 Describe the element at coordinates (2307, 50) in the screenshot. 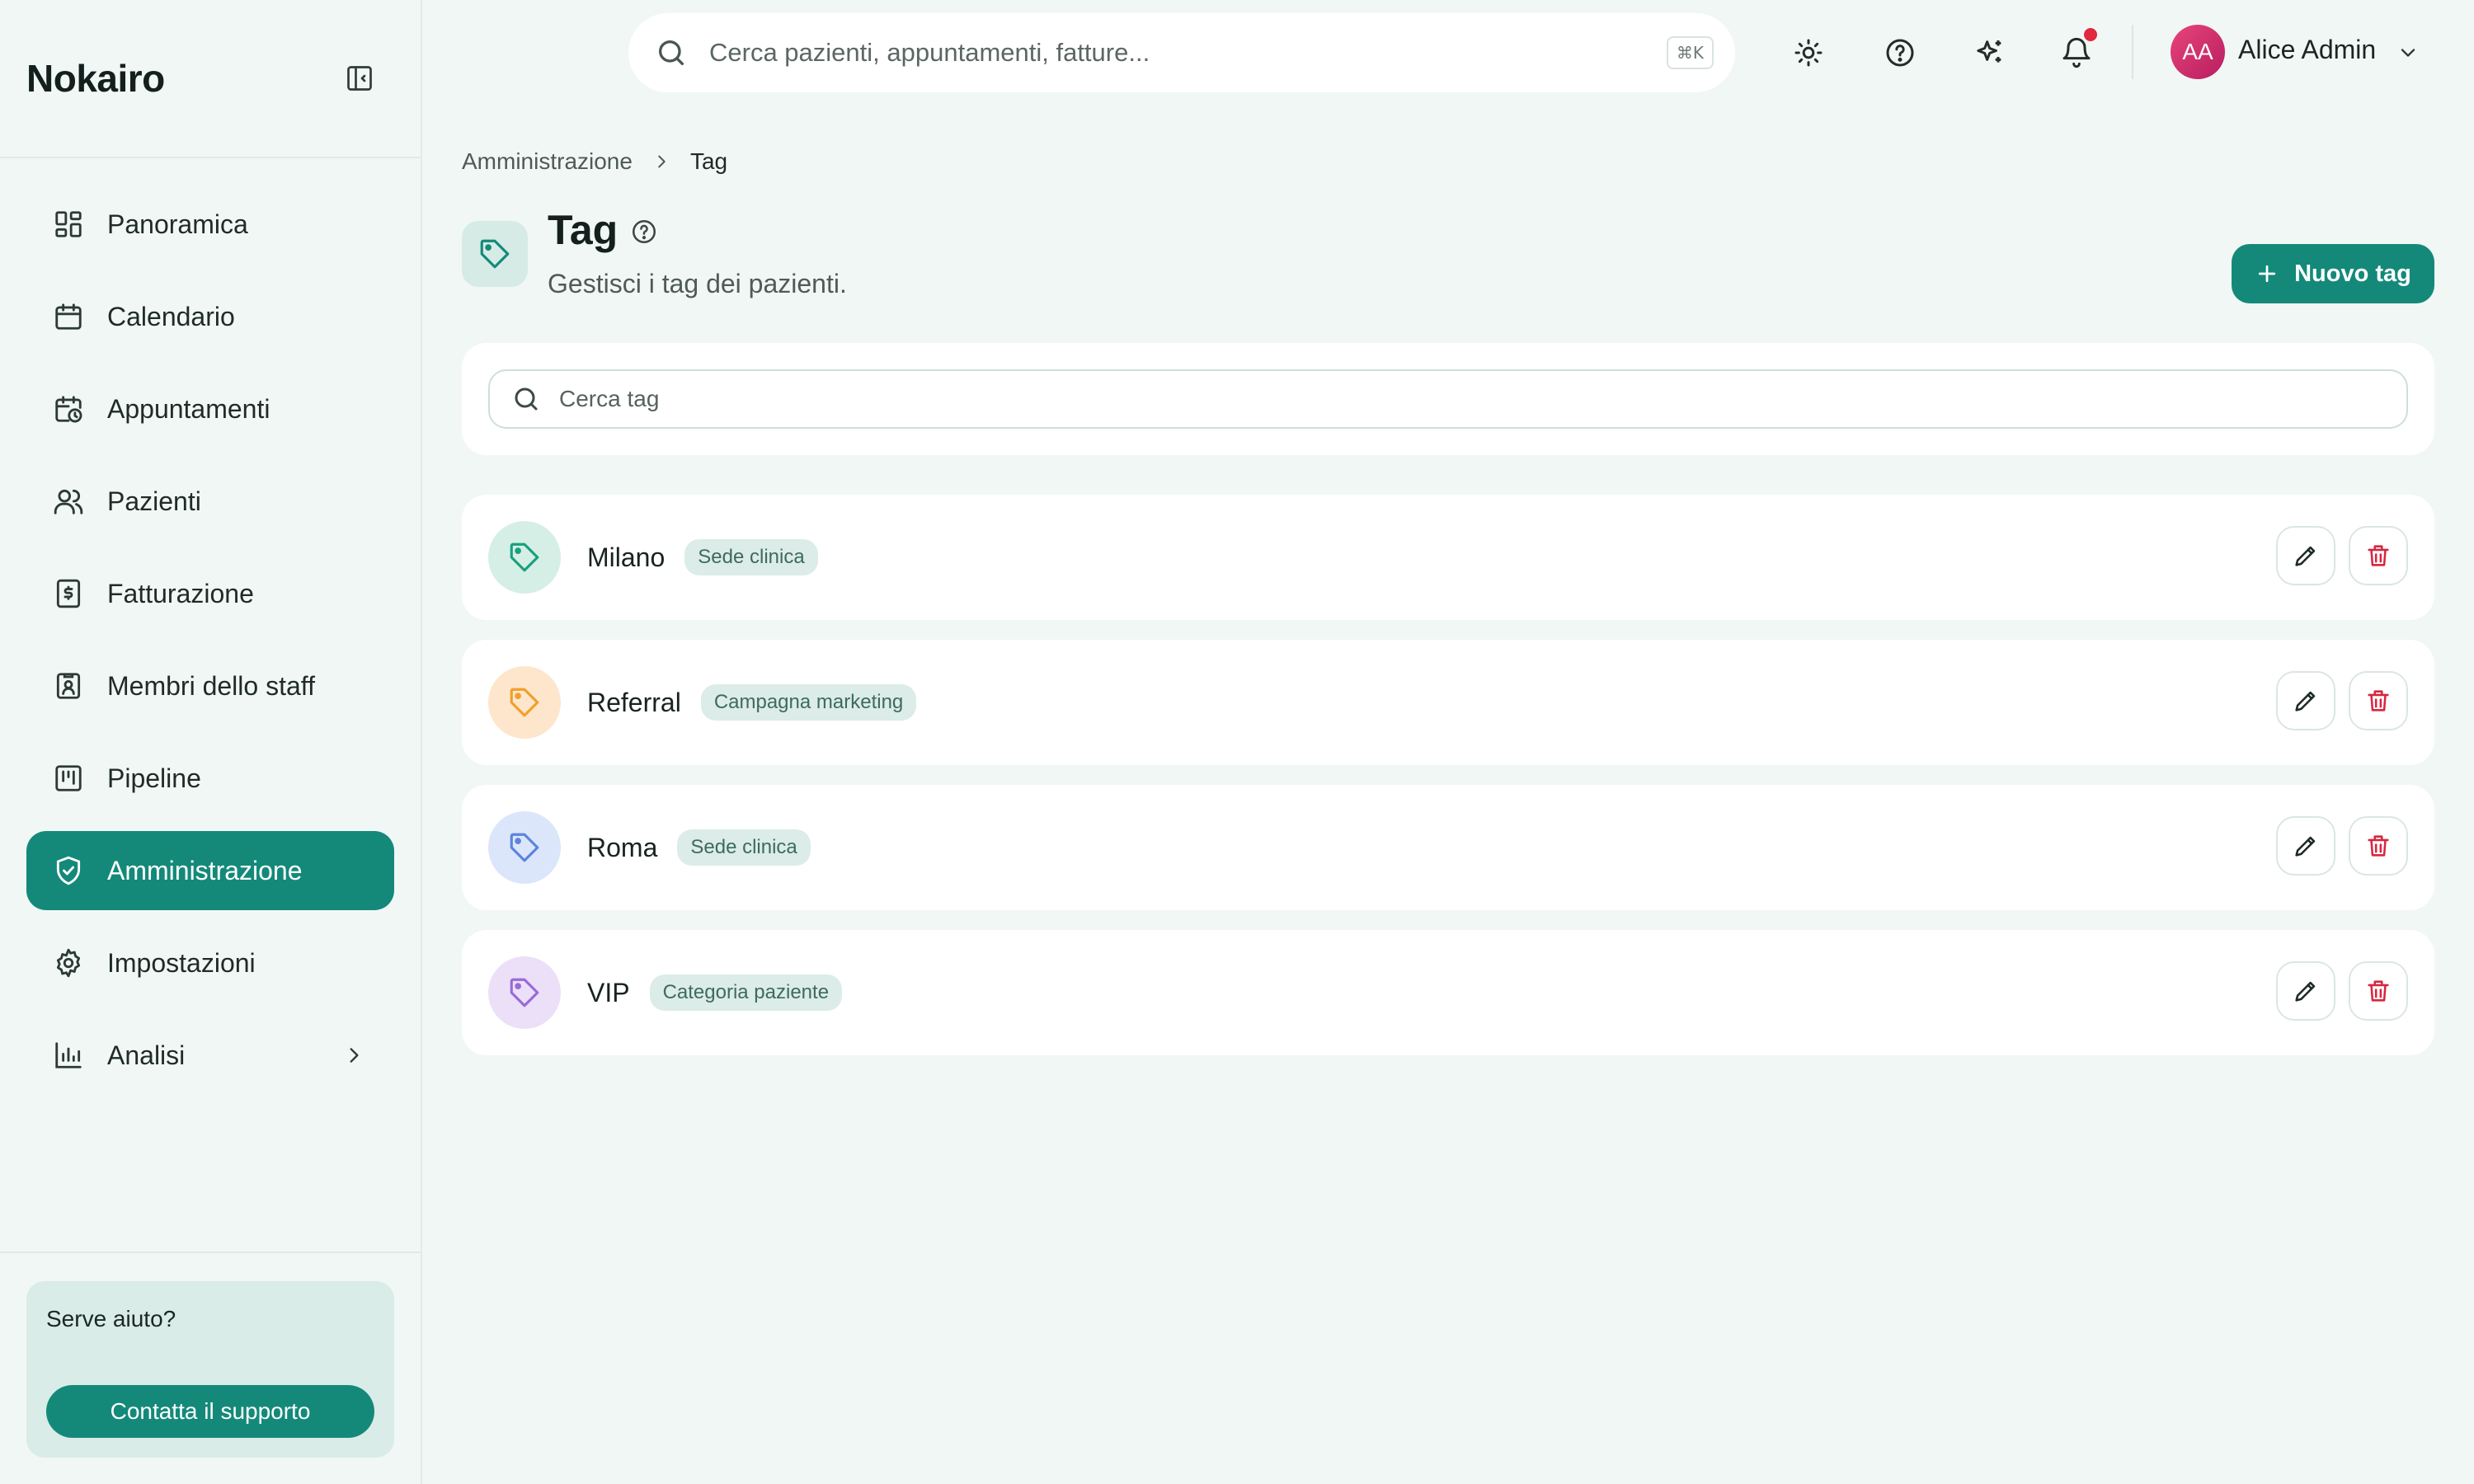

I see `user-name: Alice Admin` at that location.